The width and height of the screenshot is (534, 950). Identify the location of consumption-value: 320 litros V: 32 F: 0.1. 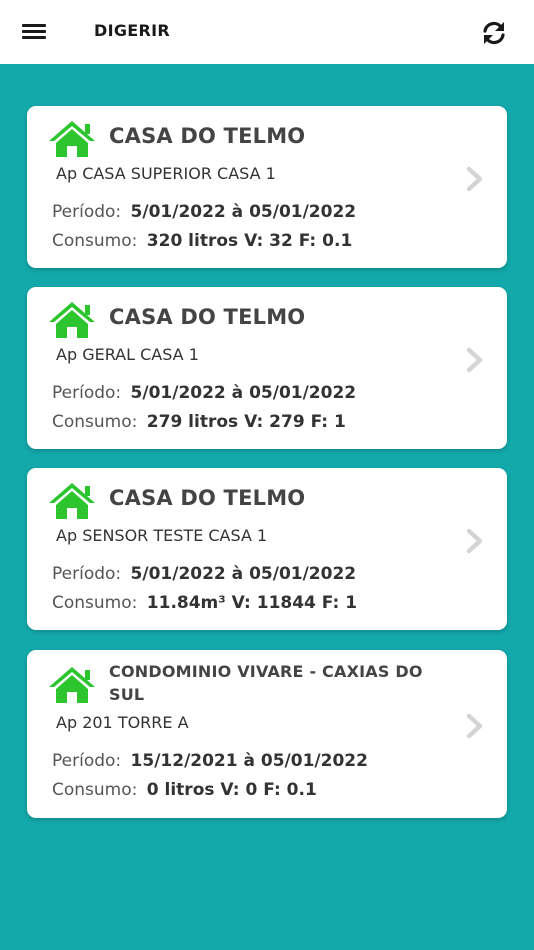
(249, 241).